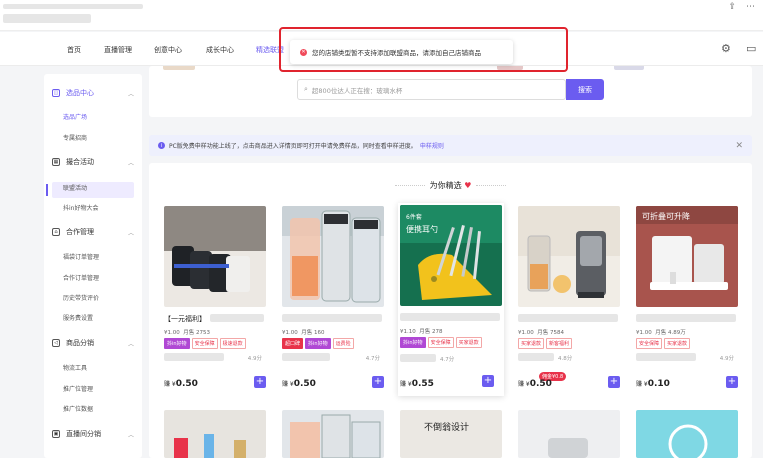 The image size is (763, 458). What do you see at coordinates (73, 6) in the screenshot?
I see `blurred-url` at bounding box center [73, 6].